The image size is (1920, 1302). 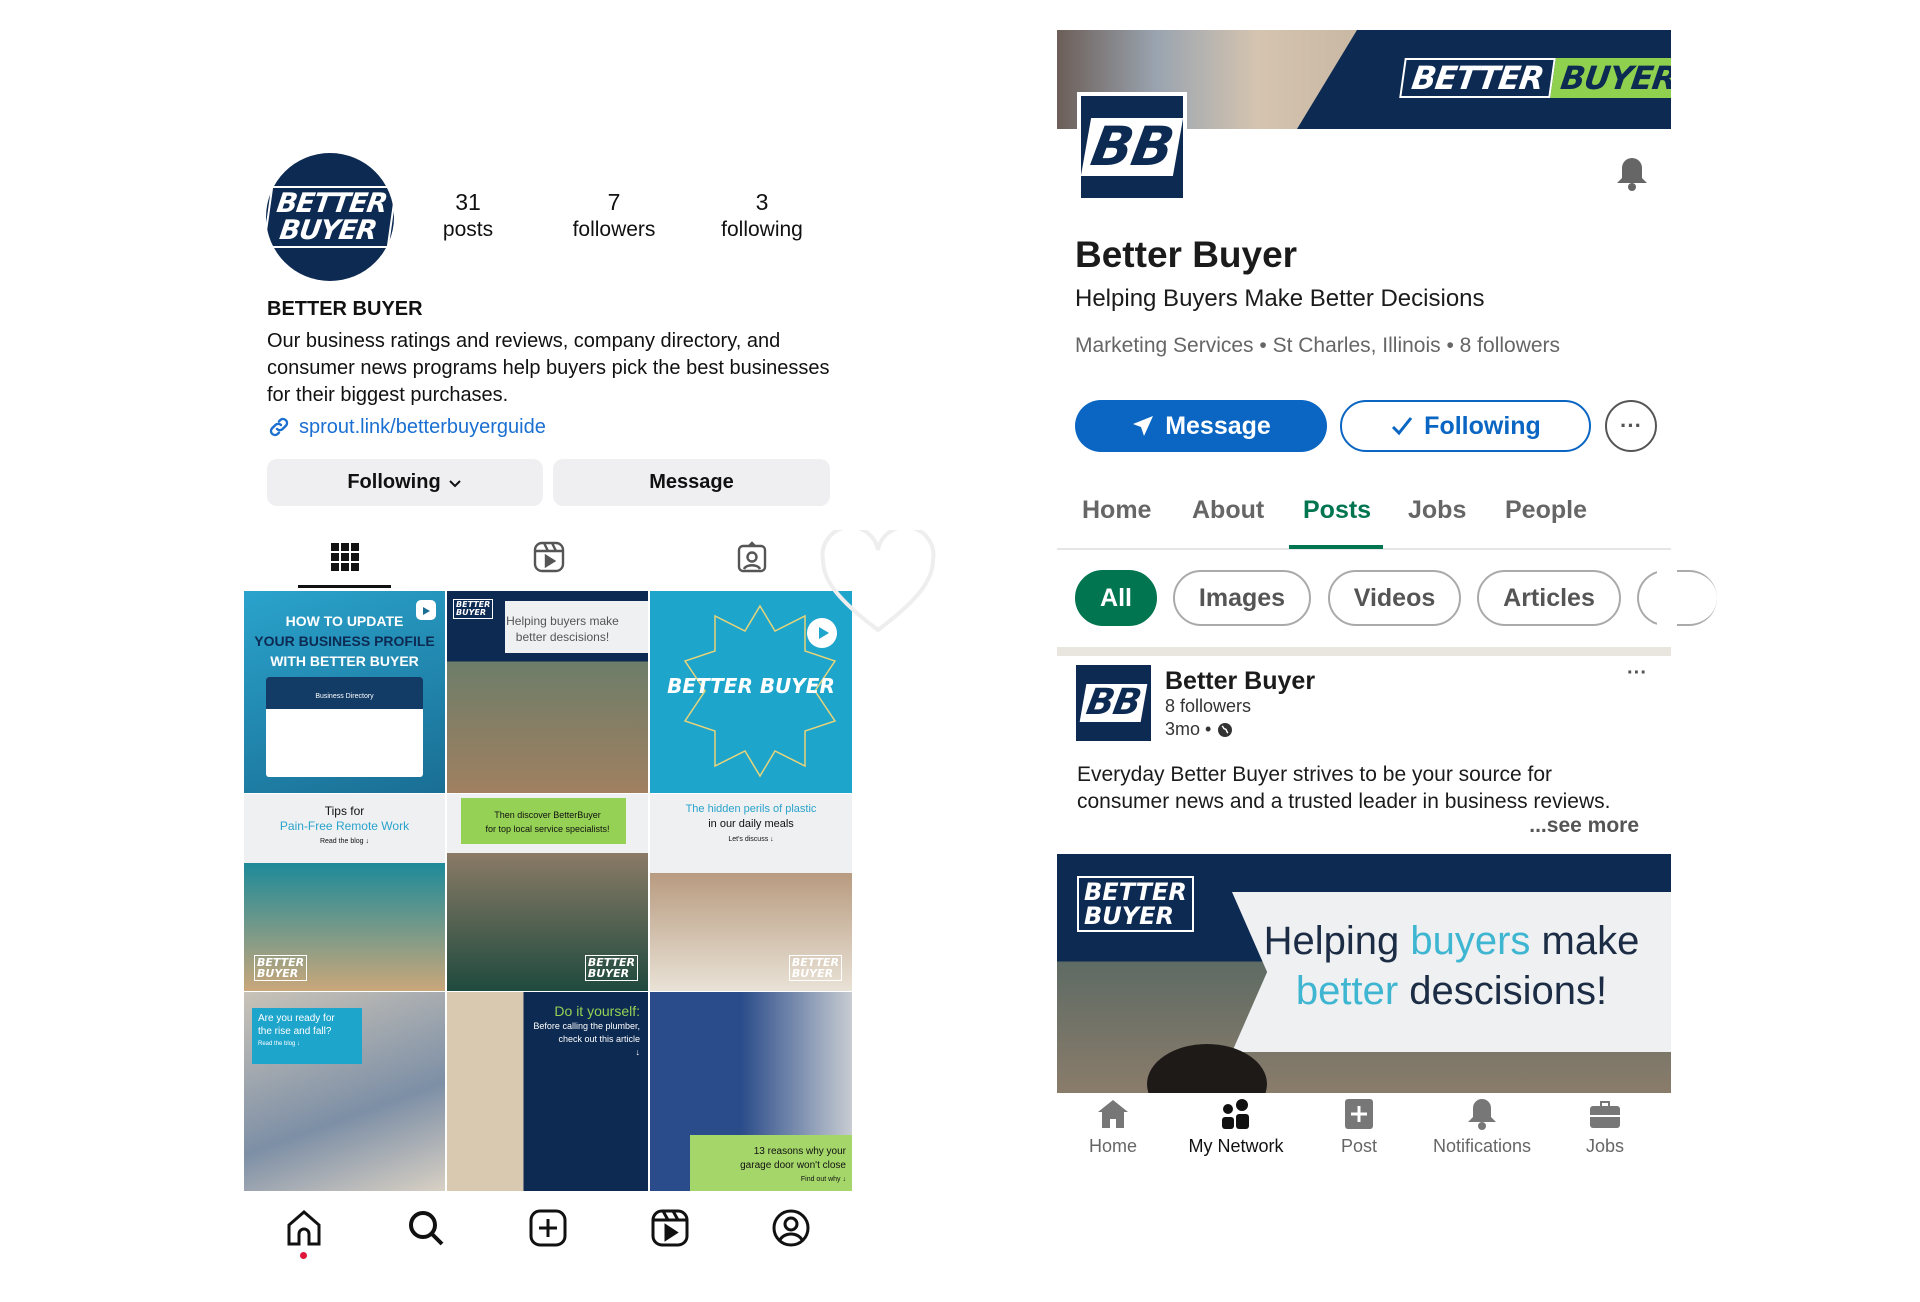 What do you see at coordinates (468, 216) in the screenshot?
I see `stat-posts: 31 posts` at bounding box center [468, 216].